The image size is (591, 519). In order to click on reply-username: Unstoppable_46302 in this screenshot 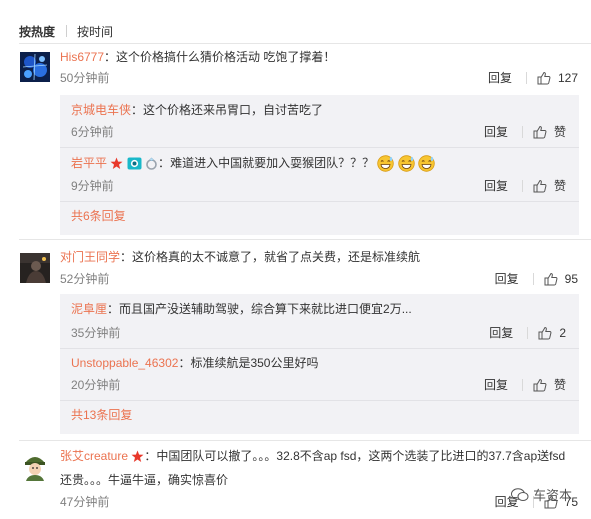, I will do `click(124, 363)`.